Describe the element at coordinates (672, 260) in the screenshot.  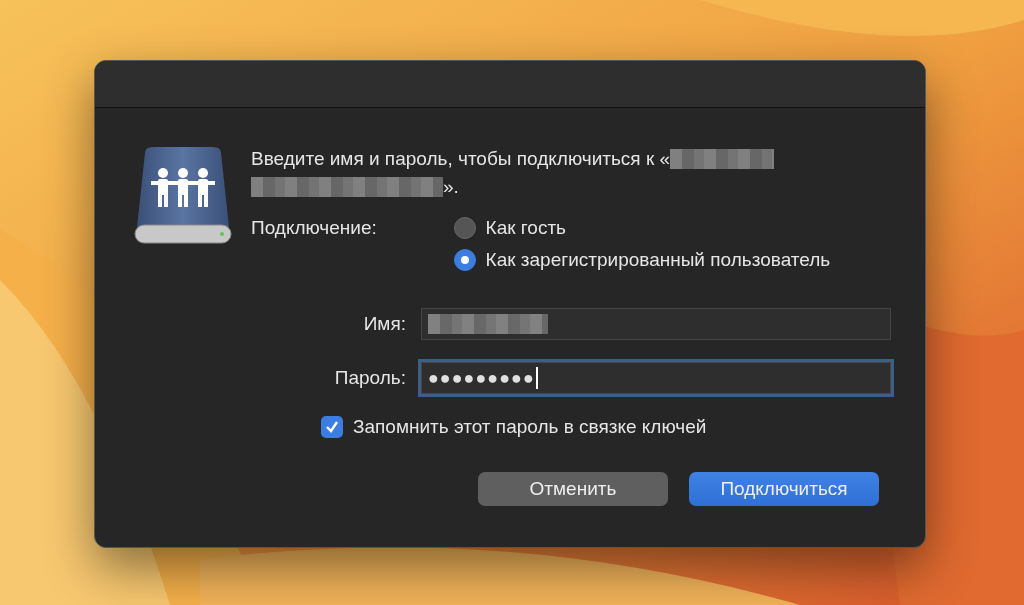
I see `radio-option: Как зарегистрированный пользователь` at that location.